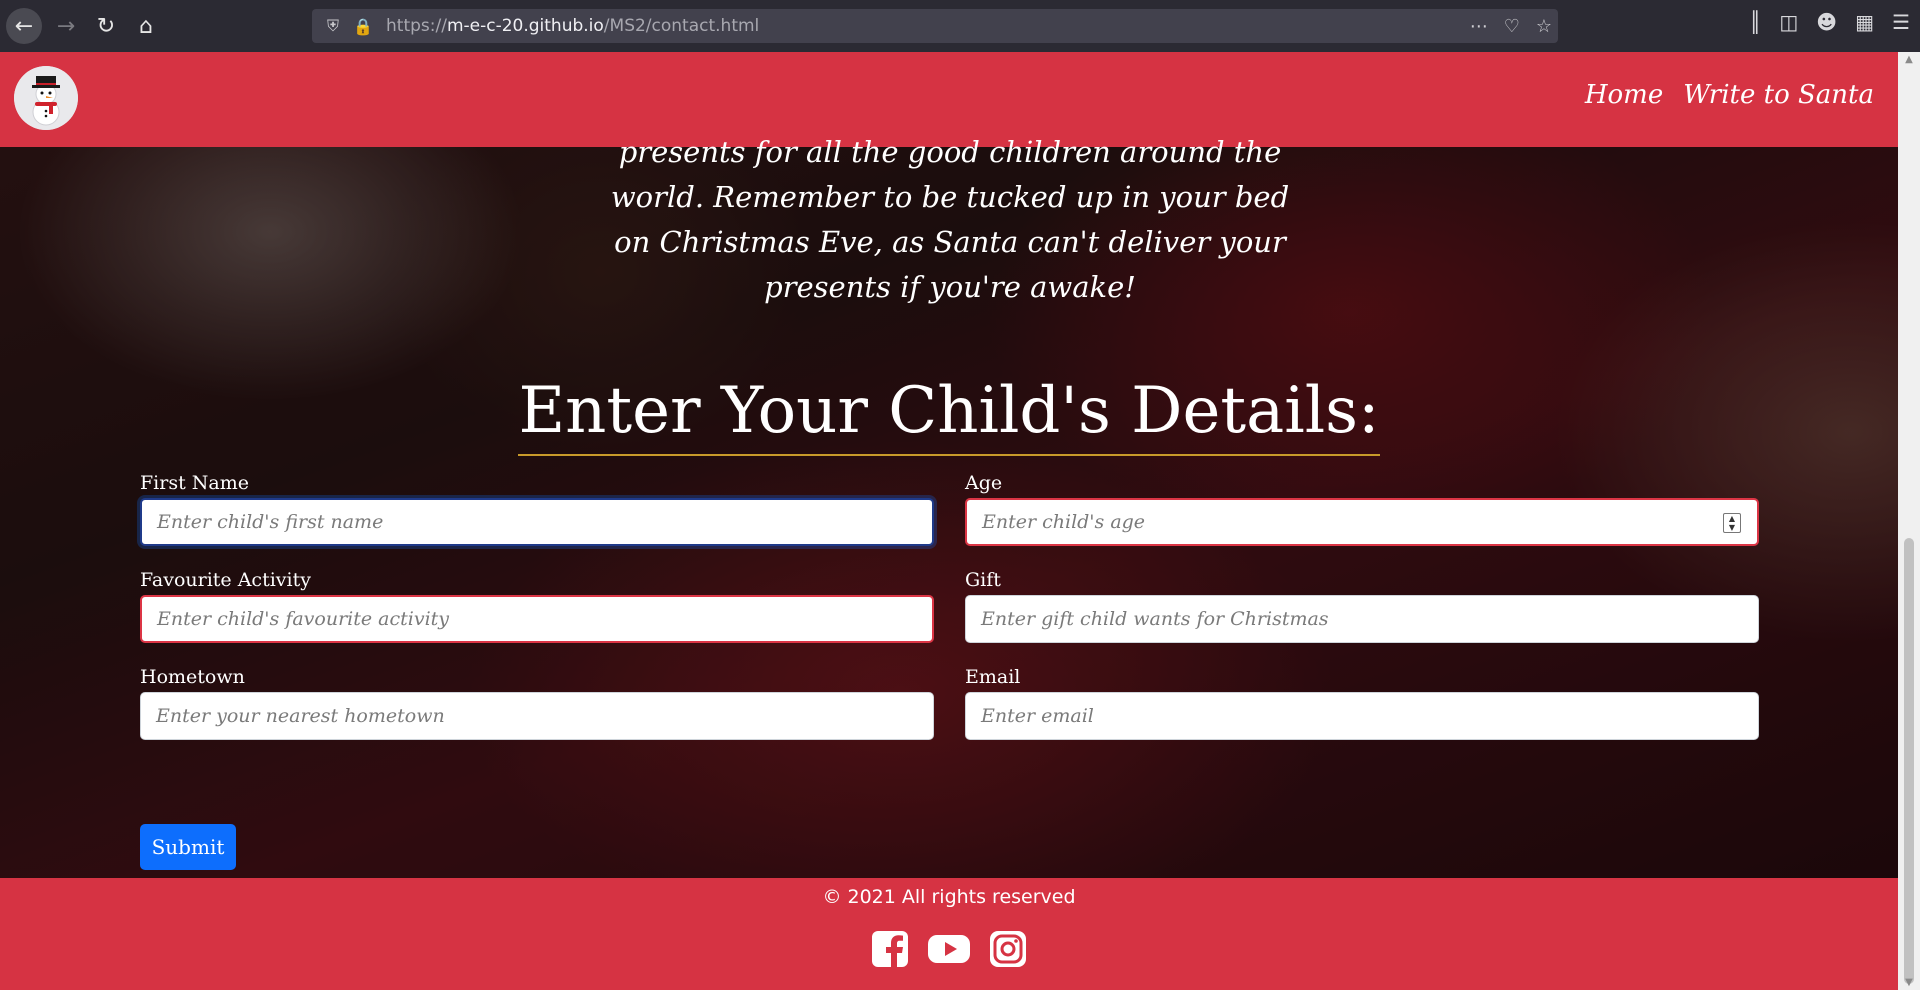 The image size is (1920, 990). Describe the element at coordinates (525, 26) in the screenshot. I see `url-domain: m-e-c-20.github.io` at that location.